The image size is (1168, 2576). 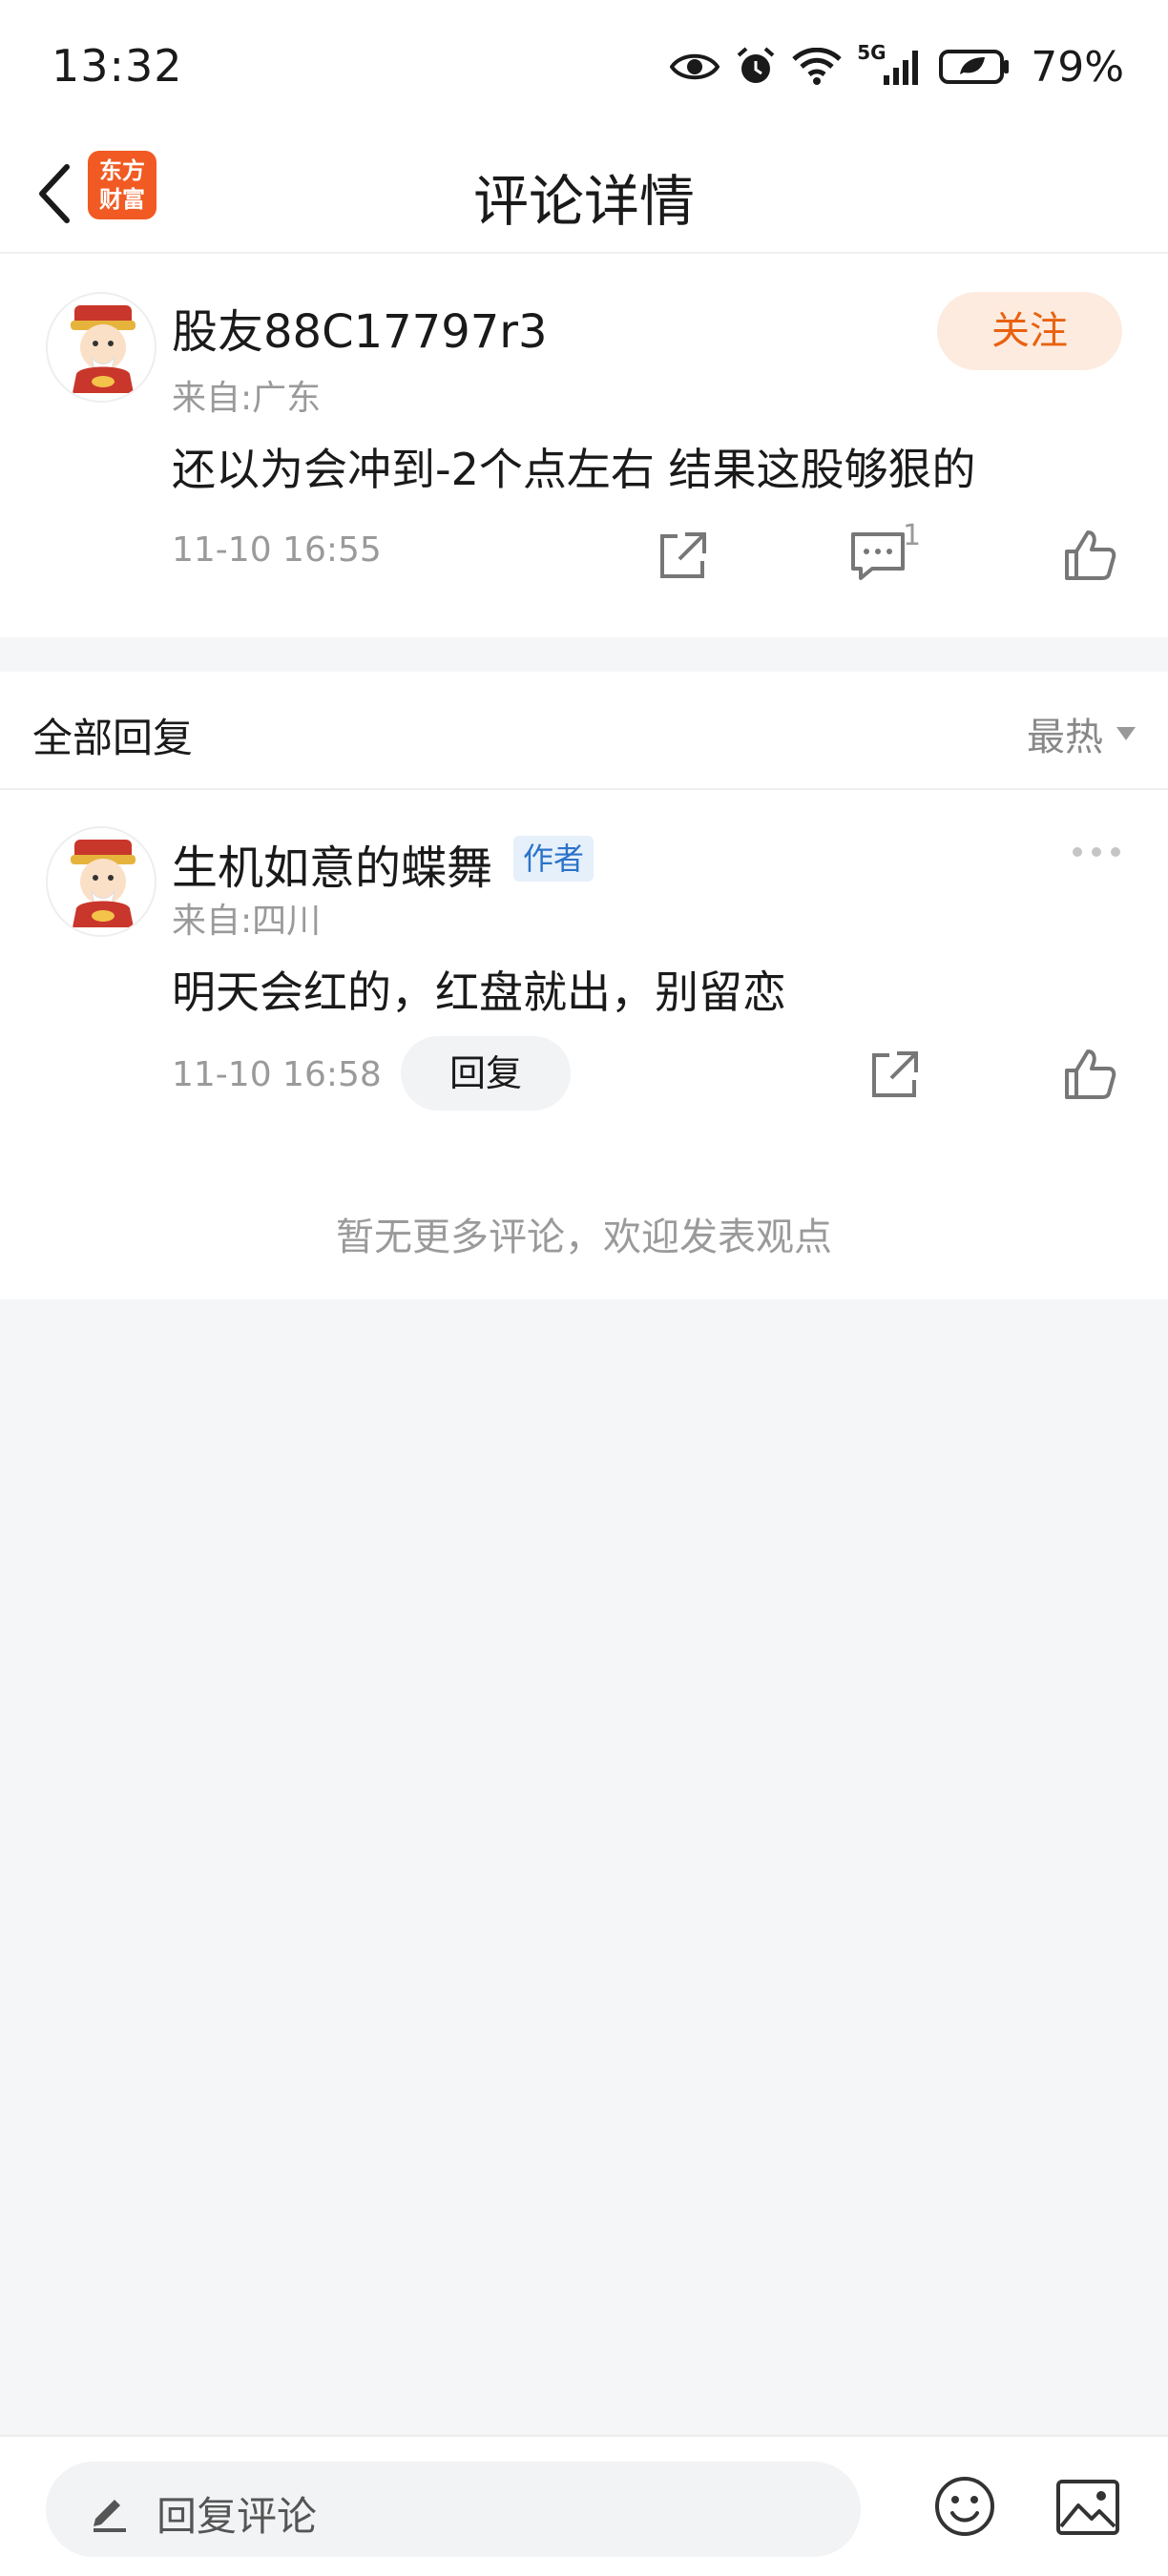 I want to click on location-label: 来自:四川, so click(x=247, y=921).